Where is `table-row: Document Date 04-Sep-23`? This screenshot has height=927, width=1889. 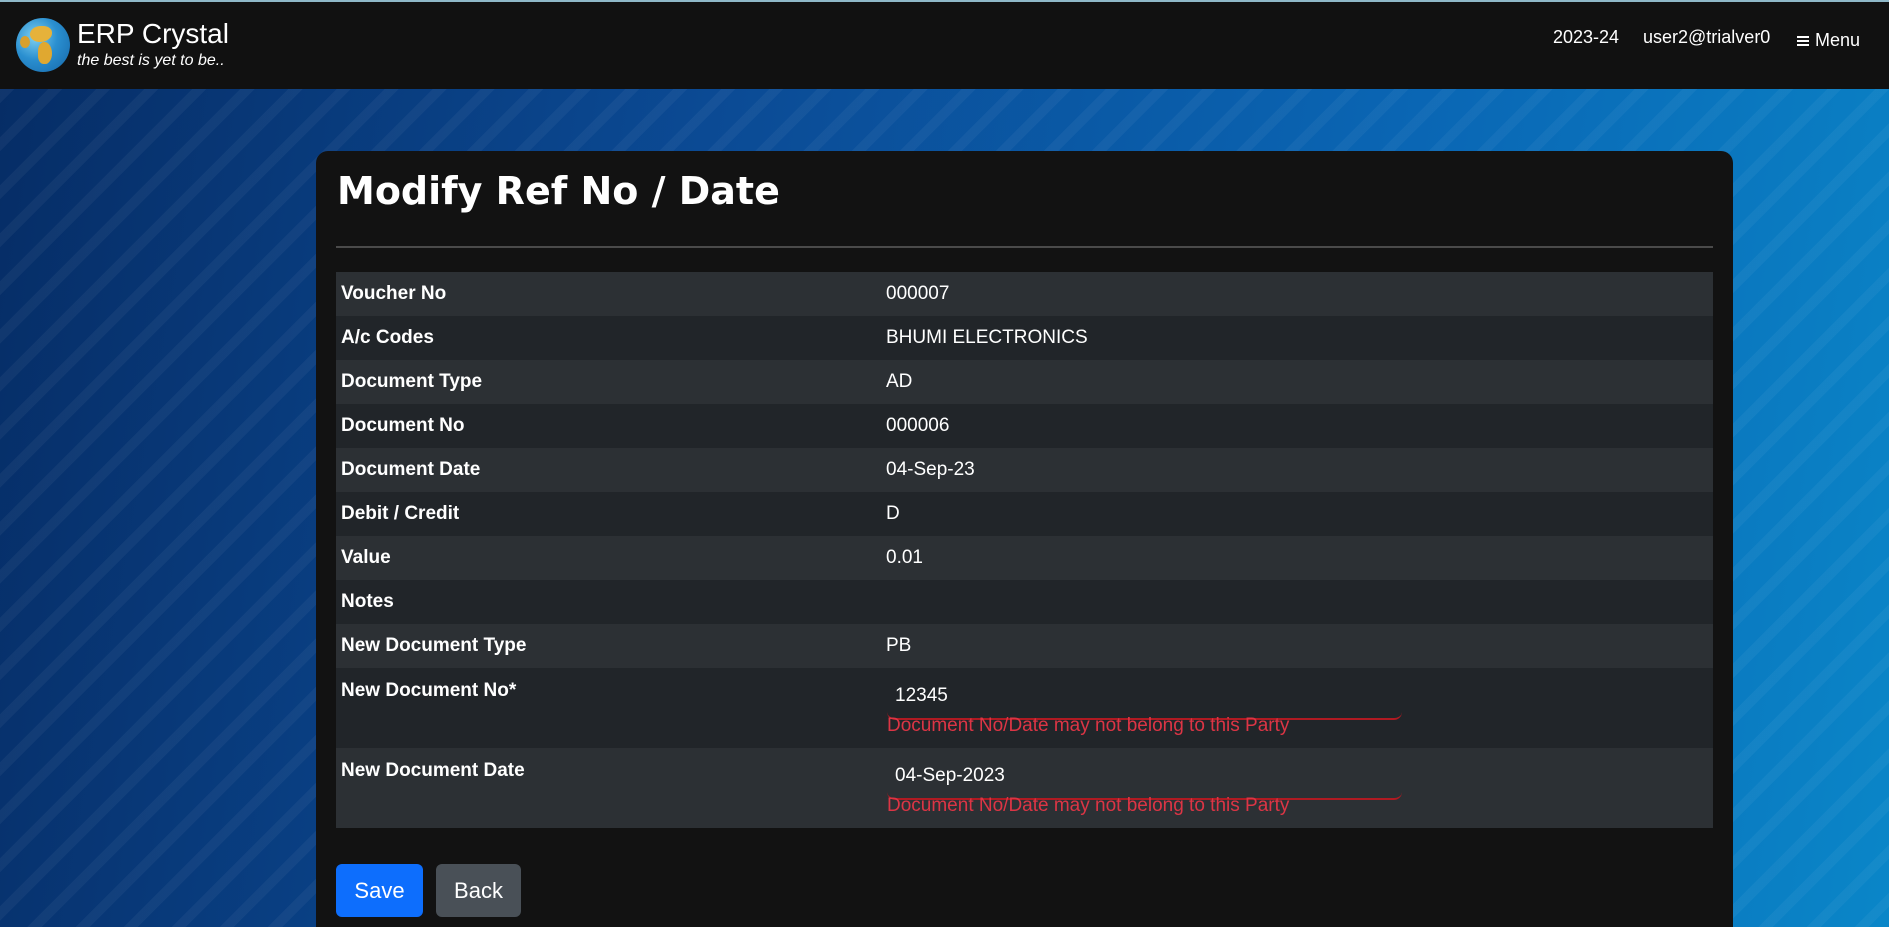 table-row: Document Date 04-Sep-23 is located at coordinates (1024, 470).